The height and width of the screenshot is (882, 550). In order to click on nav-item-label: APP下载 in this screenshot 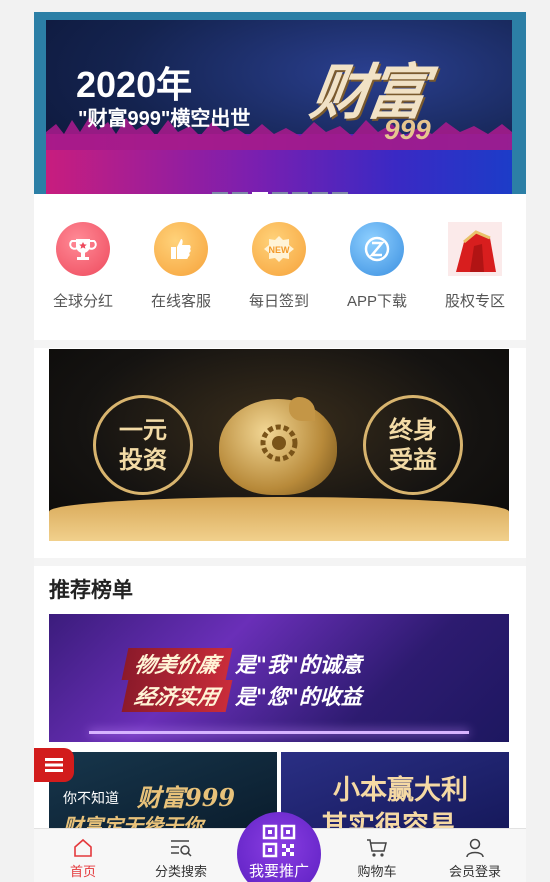, I will do `click(376, 301)`.